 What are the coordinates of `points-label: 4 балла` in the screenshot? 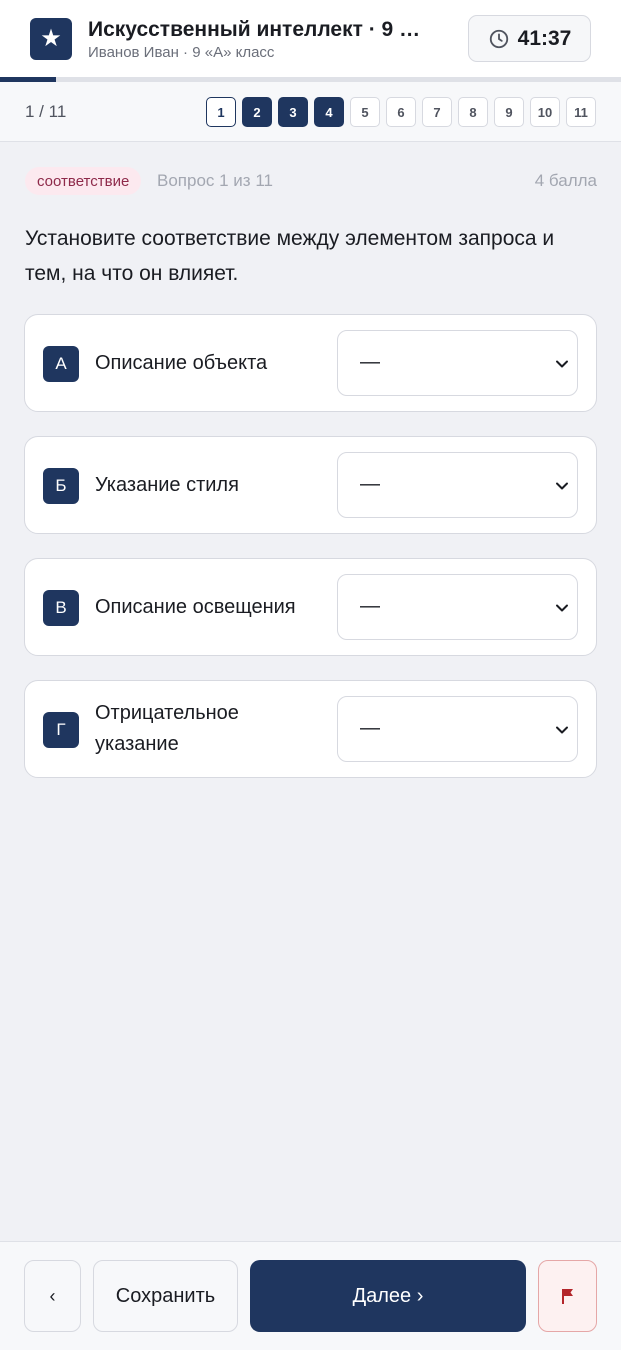 It's located at (565, 180).